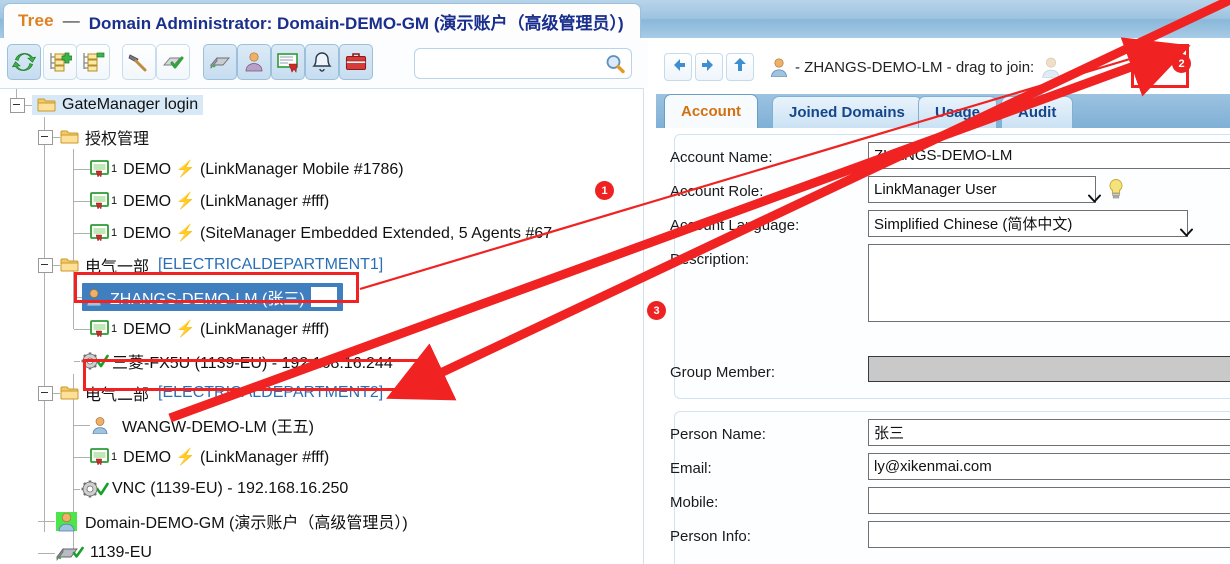  What do you see at coordinates (60, 62) in the screenshot?
I see `add-node-button` at bounding box center [60, 62].